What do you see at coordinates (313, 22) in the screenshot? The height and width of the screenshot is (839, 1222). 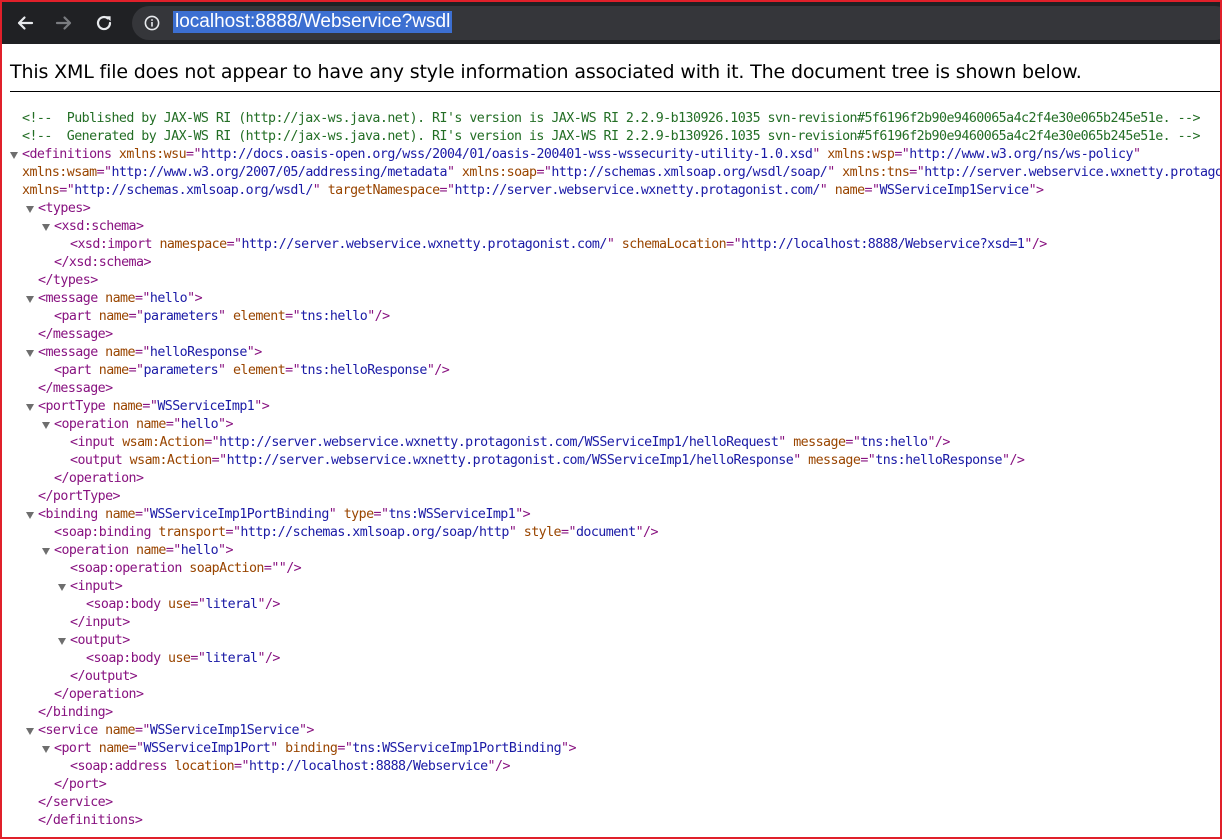 I see `url-text: localhost:8888/Webservice?wsdl` at bounding box center [313, 22].